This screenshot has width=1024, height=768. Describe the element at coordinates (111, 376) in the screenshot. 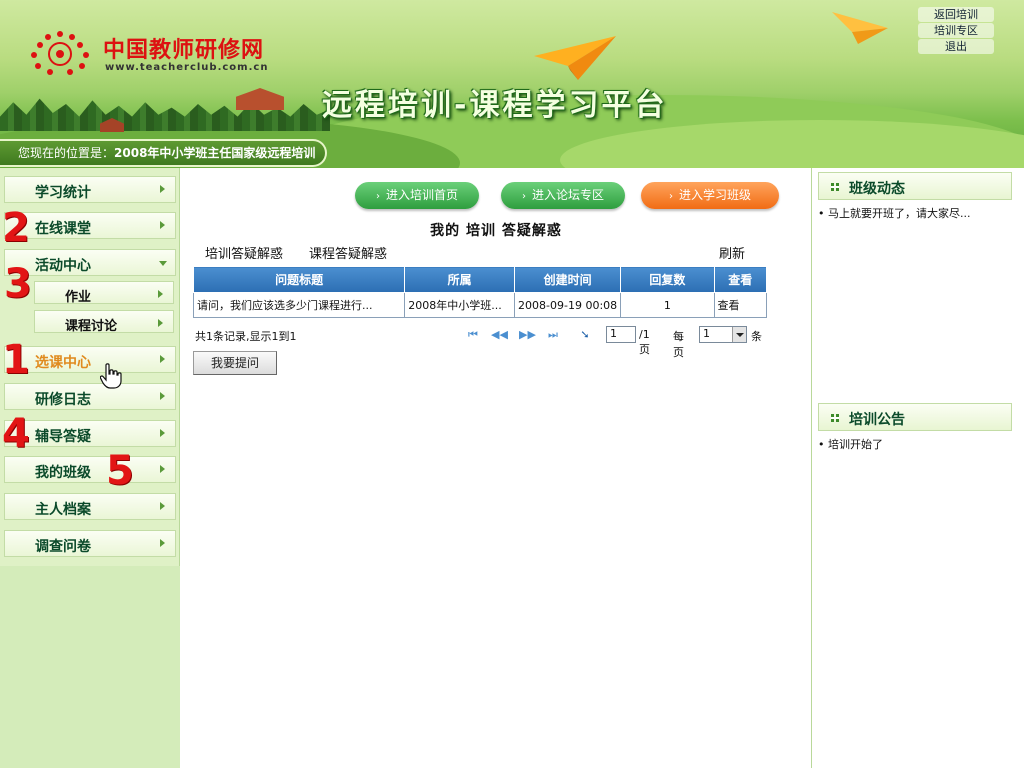

I see `hand-cursor-icon` at that location.